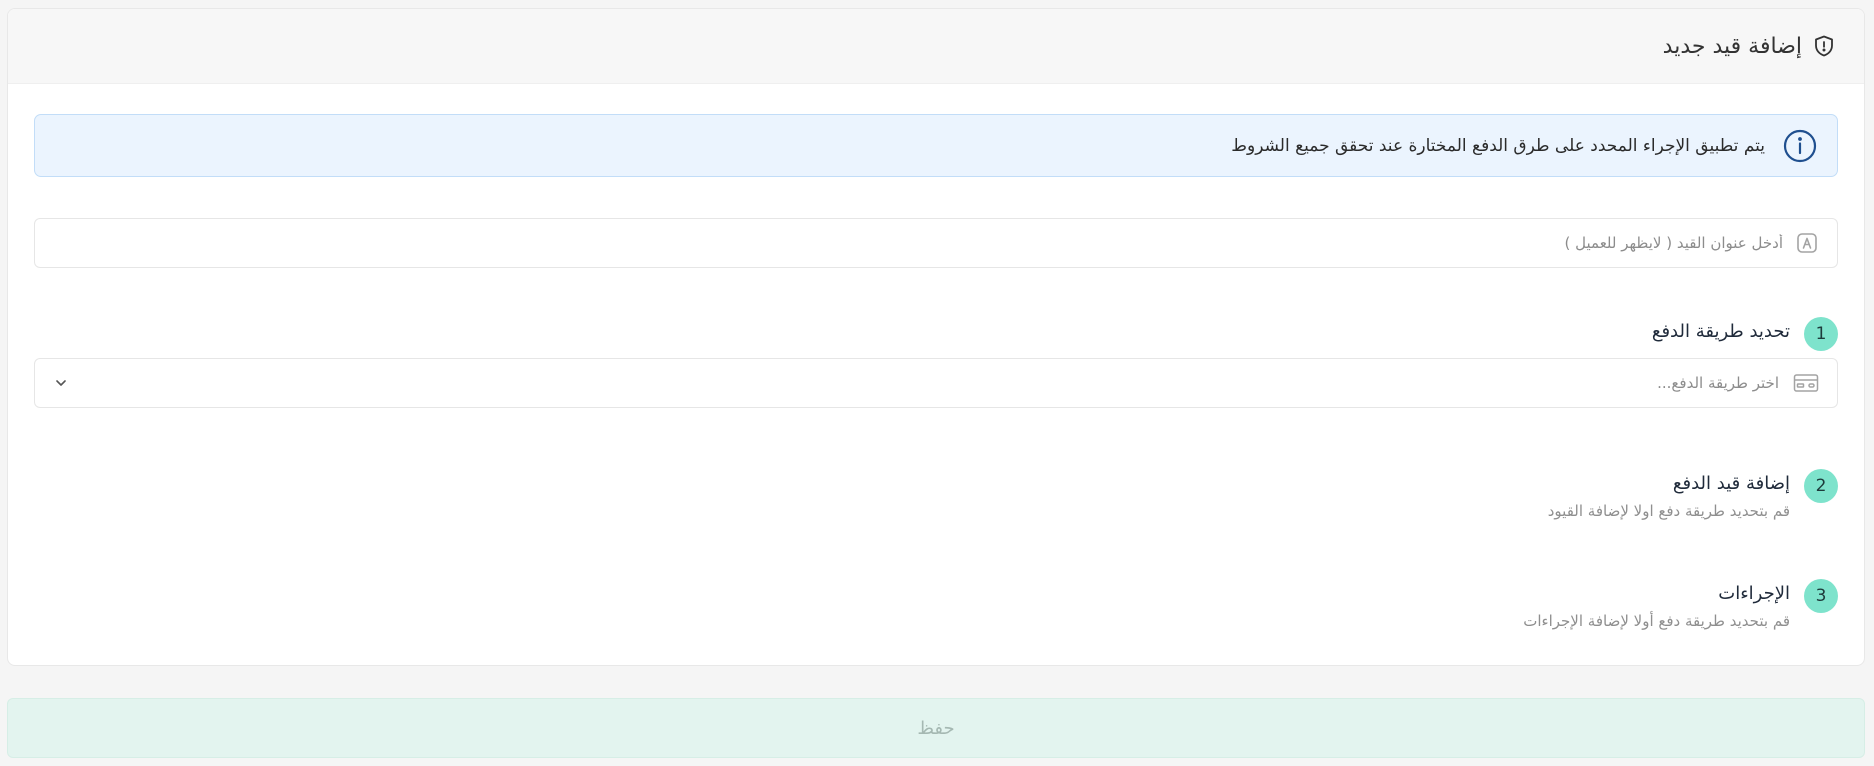  What do you see at coordinates (909, 243) in the screenshot?
I see `rule-title-input` at bounding box center [909, 243].